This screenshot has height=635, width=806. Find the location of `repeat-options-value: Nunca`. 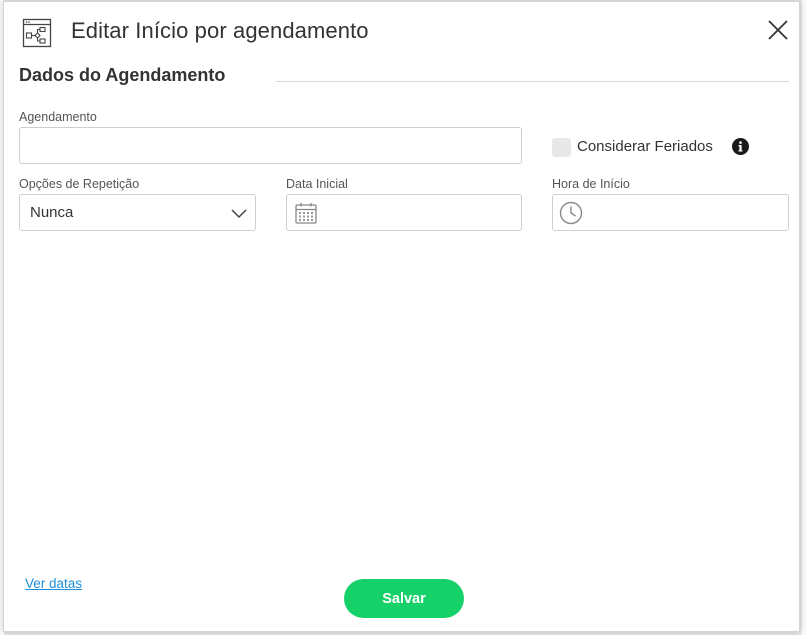

repeat-options-value: Nunca is located at coordinates (52, 212).